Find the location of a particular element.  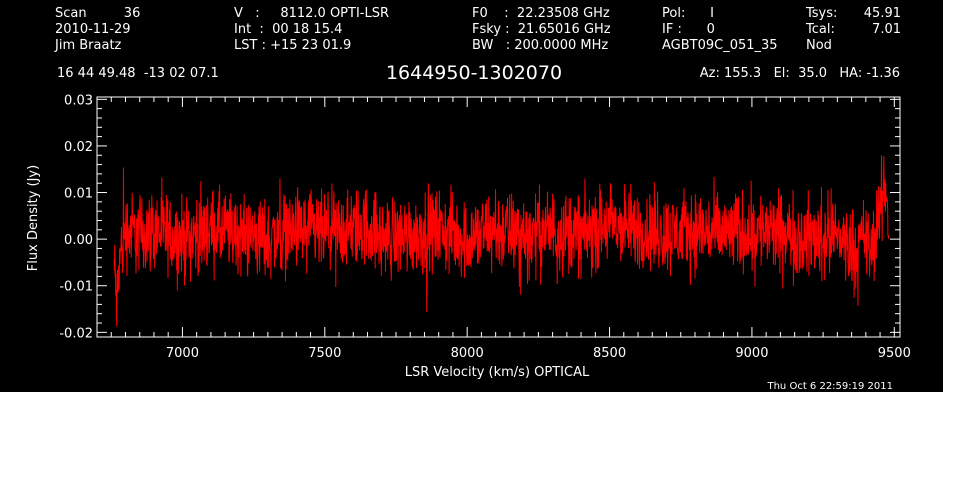

y-tick-label: -0.01 is located at coordinates (76, 287).